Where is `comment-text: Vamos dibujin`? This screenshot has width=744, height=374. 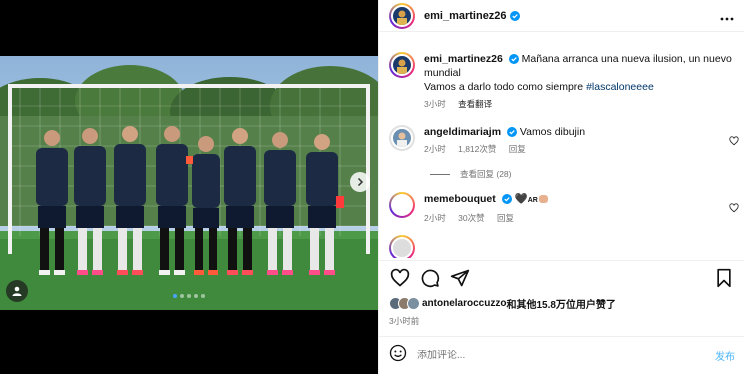
comment-text: Vamos dibujin is located at coordinates (552, 132).